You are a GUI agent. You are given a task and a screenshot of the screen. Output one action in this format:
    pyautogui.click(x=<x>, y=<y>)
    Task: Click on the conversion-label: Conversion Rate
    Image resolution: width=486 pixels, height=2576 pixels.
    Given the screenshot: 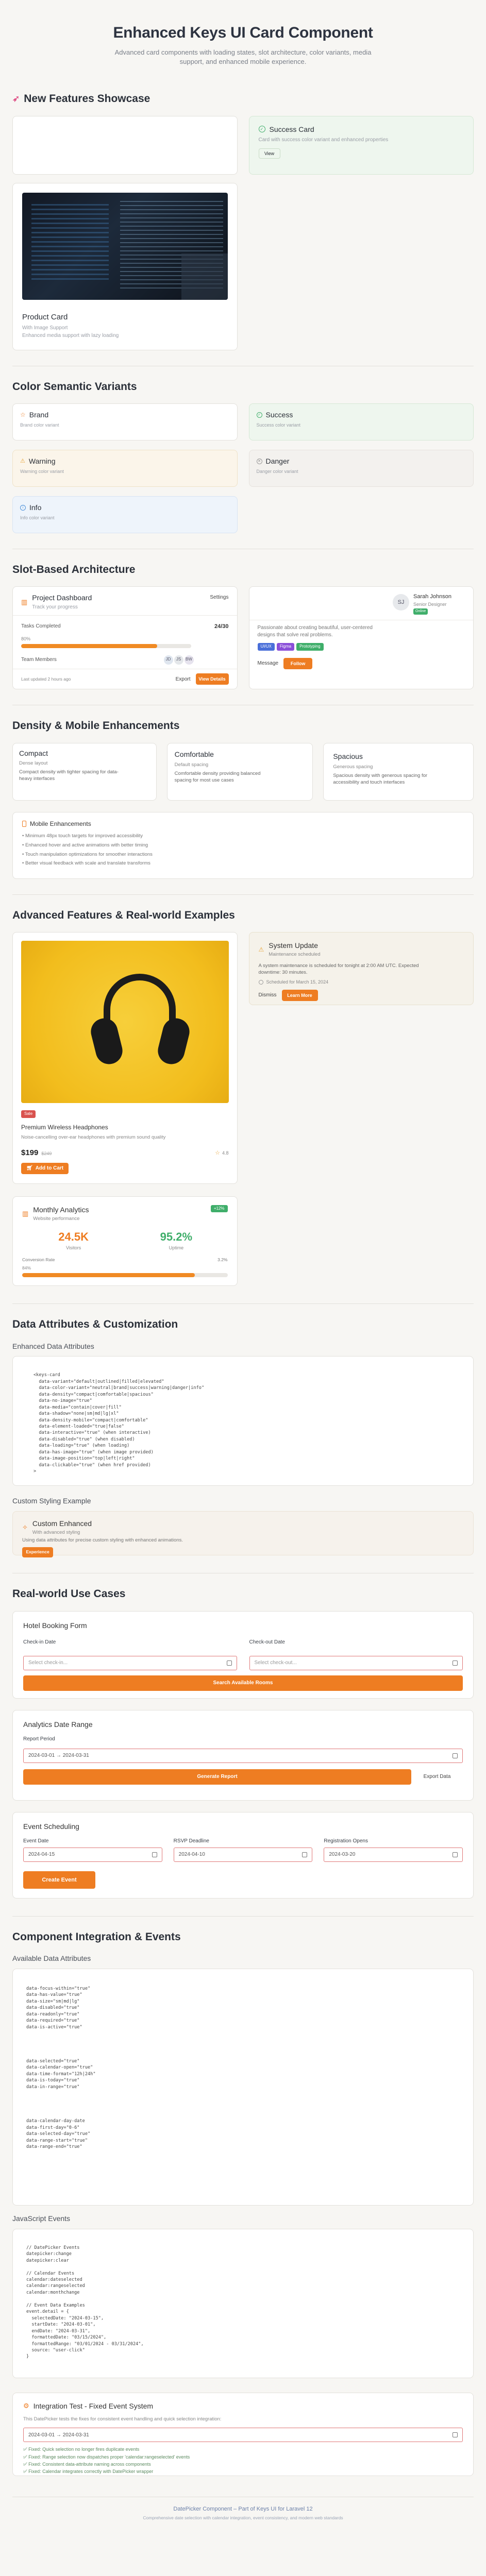 What is the action you would take?
    pyautogui.click(x=38, y=1260)
    